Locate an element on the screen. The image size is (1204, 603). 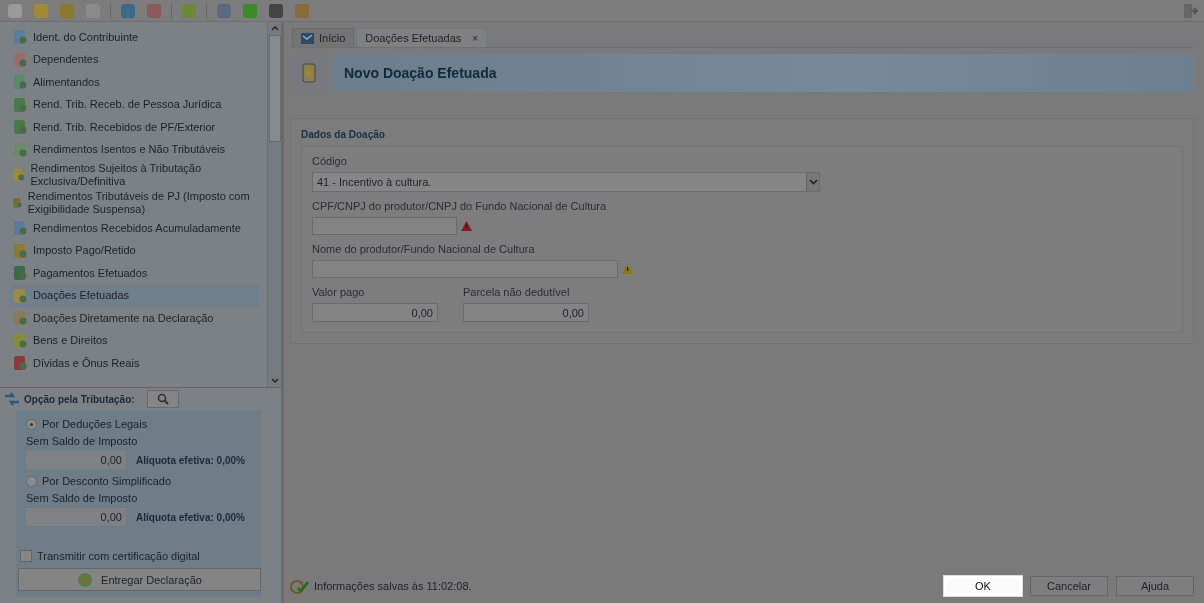
caret-icon is located at coordinates (813, 182).